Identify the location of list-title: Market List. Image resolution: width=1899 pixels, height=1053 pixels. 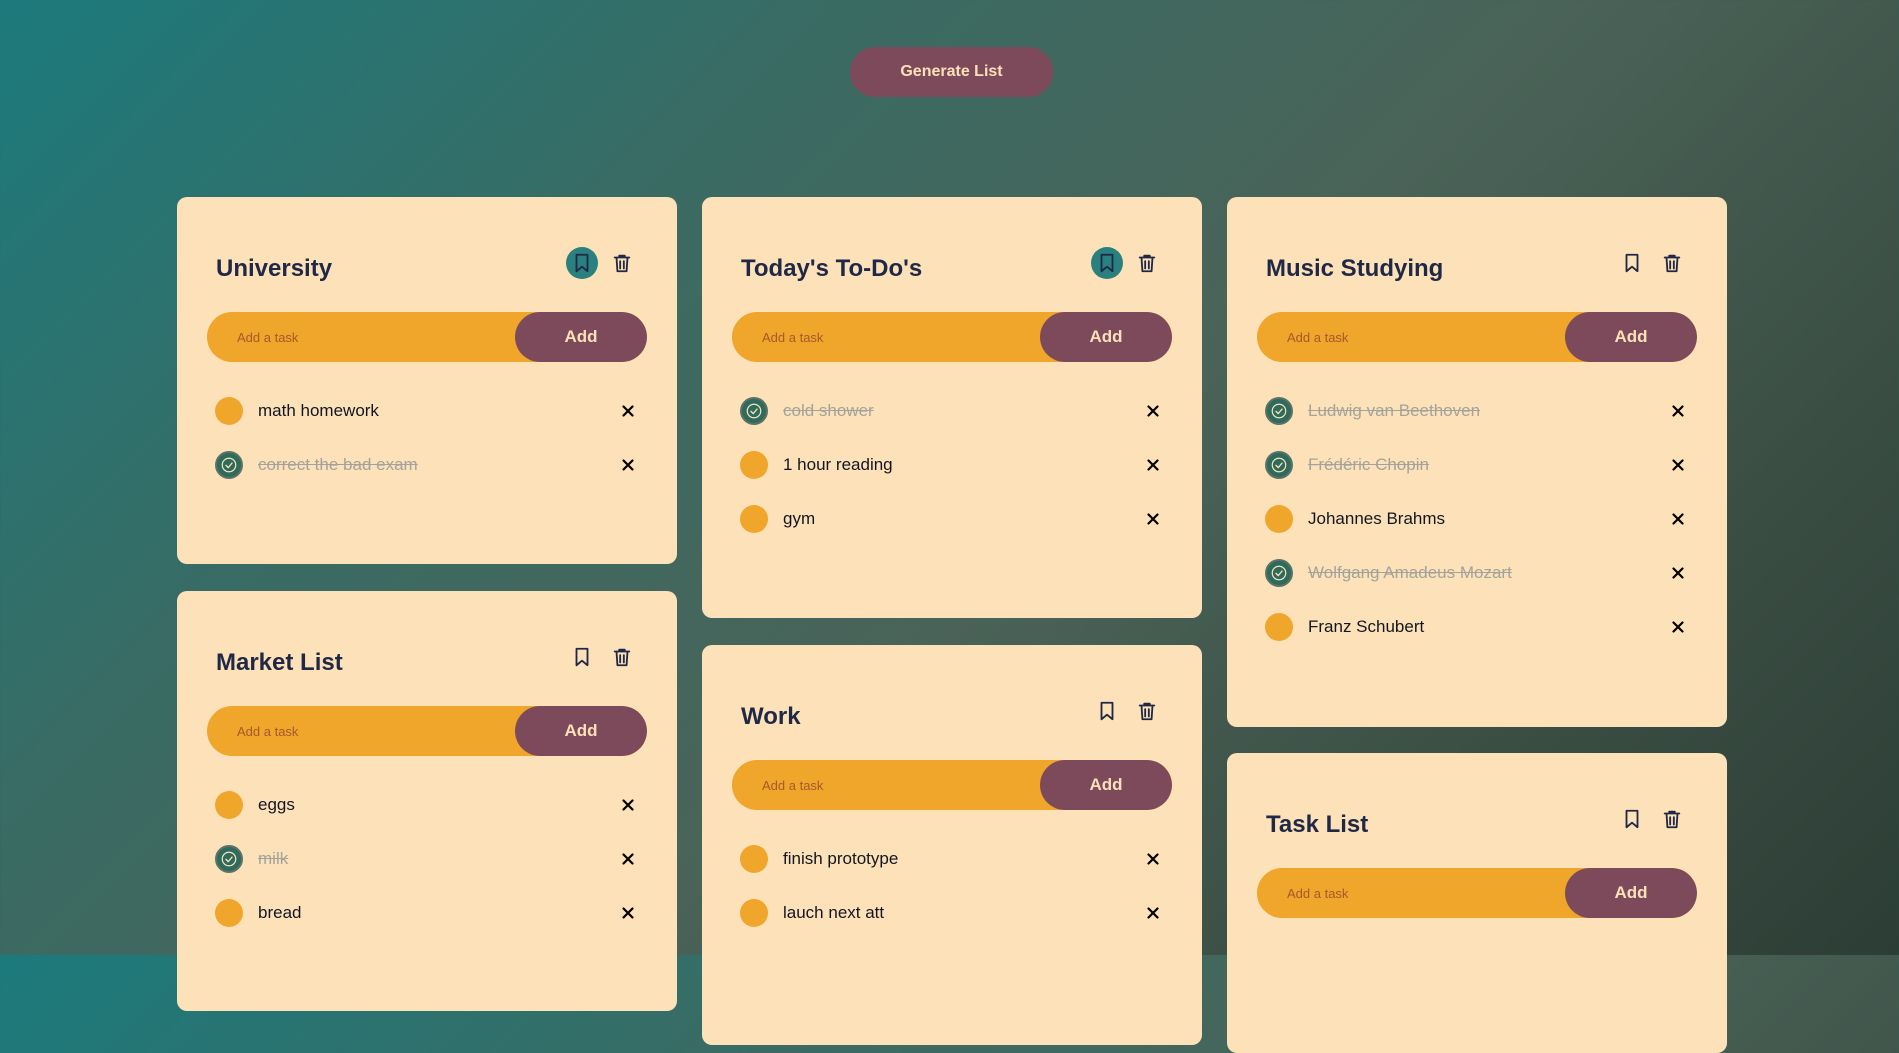
(279, 662).